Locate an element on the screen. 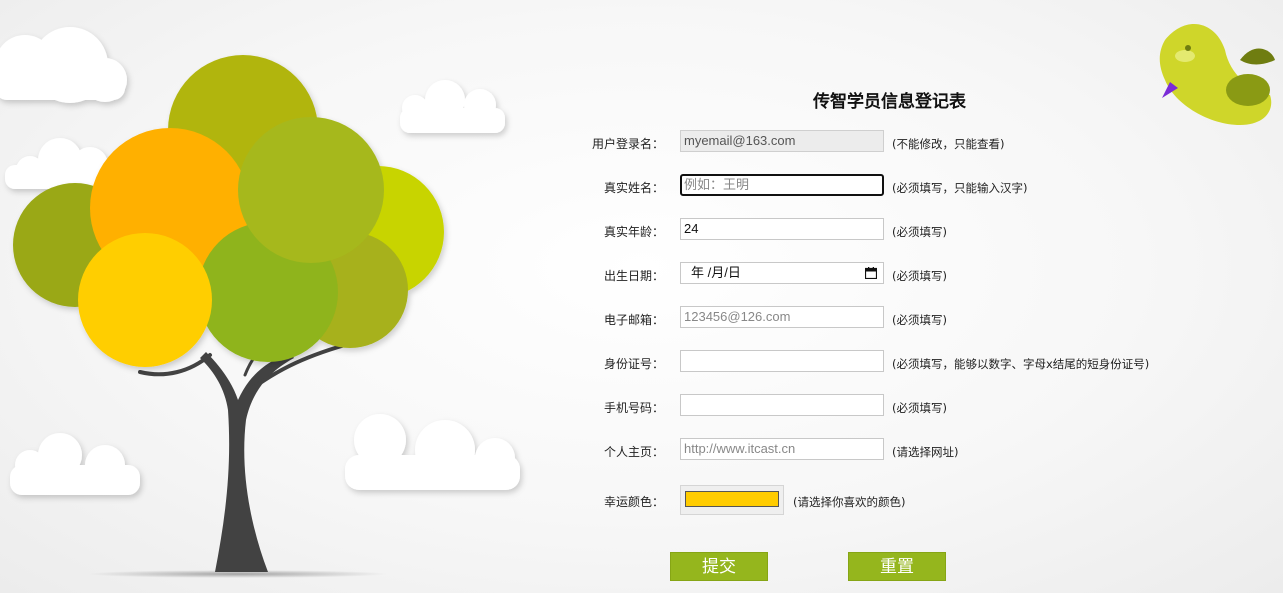  idnumber-label: 身份证号： is located at coordinates (633, 364).